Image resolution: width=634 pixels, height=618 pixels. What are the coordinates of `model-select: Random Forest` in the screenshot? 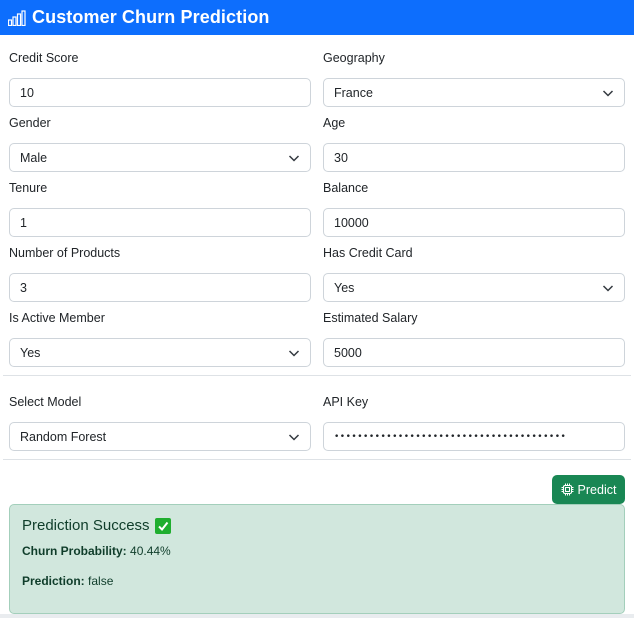 It's located at (160, 436).